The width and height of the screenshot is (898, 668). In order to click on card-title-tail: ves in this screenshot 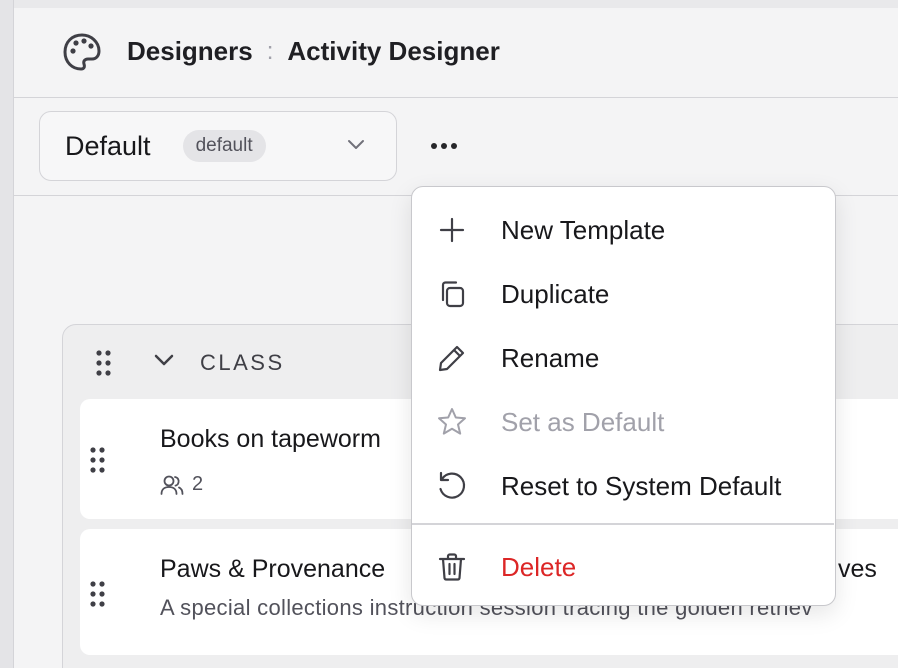, I will do `click(857, 569)`.